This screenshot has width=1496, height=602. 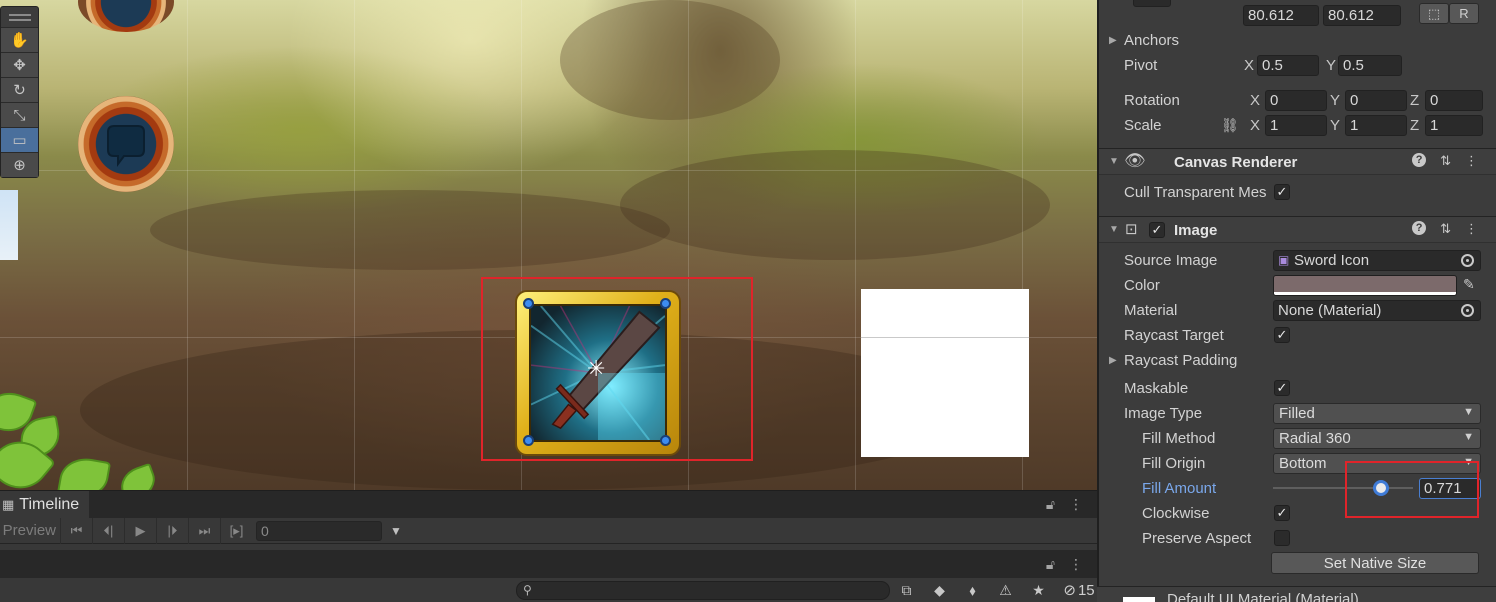 What do you see at coordinates (1296, 594) in the screenshot?
I see `material-footer: Default UI Material (Material)` at bounding box center [1296, 594].